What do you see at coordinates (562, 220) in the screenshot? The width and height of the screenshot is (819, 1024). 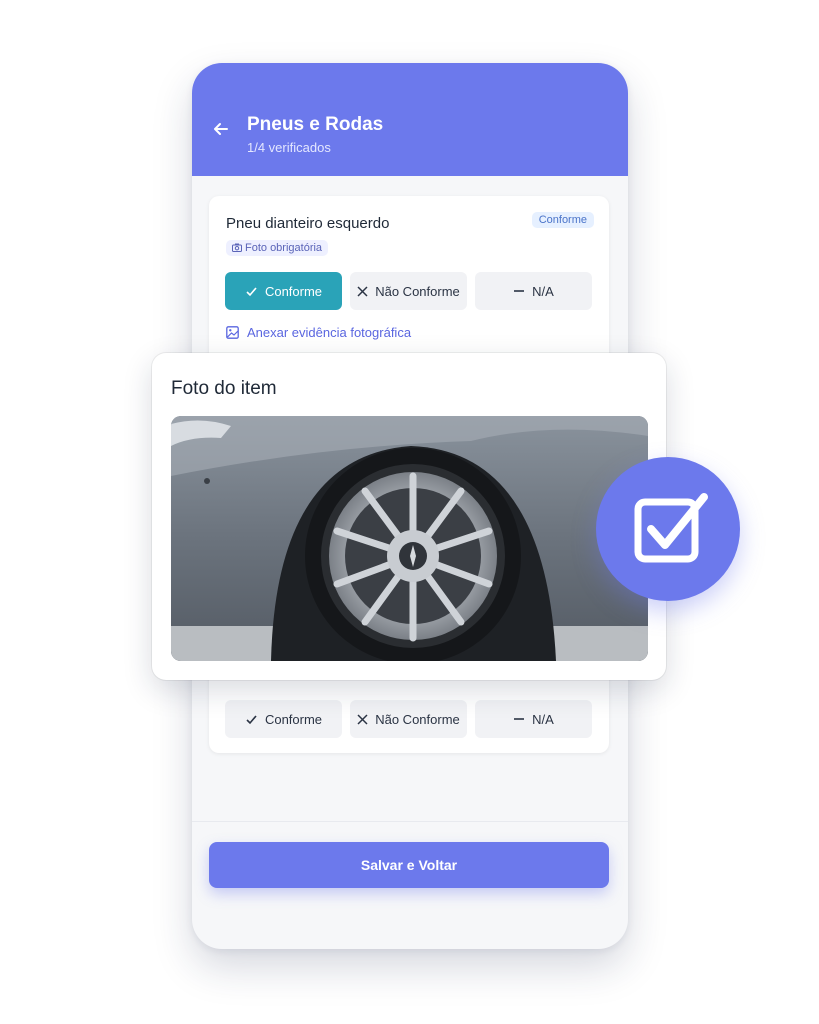 I see `status-badge: Conforme` at bounding box center [562, 220].